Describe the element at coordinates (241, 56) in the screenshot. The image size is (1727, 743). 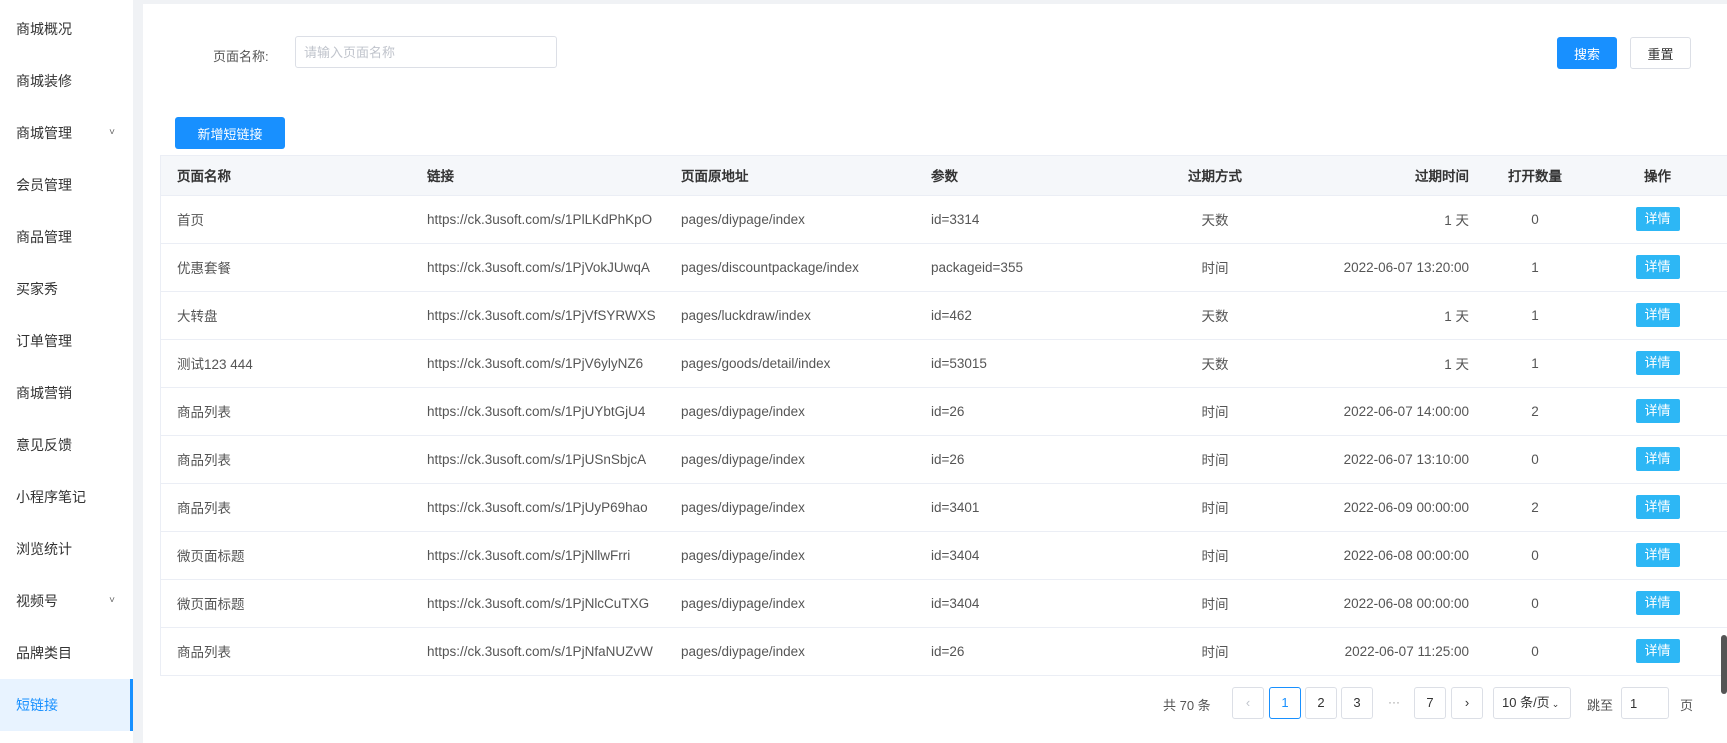
I see `page-name-label: 页面名称:` at that location.